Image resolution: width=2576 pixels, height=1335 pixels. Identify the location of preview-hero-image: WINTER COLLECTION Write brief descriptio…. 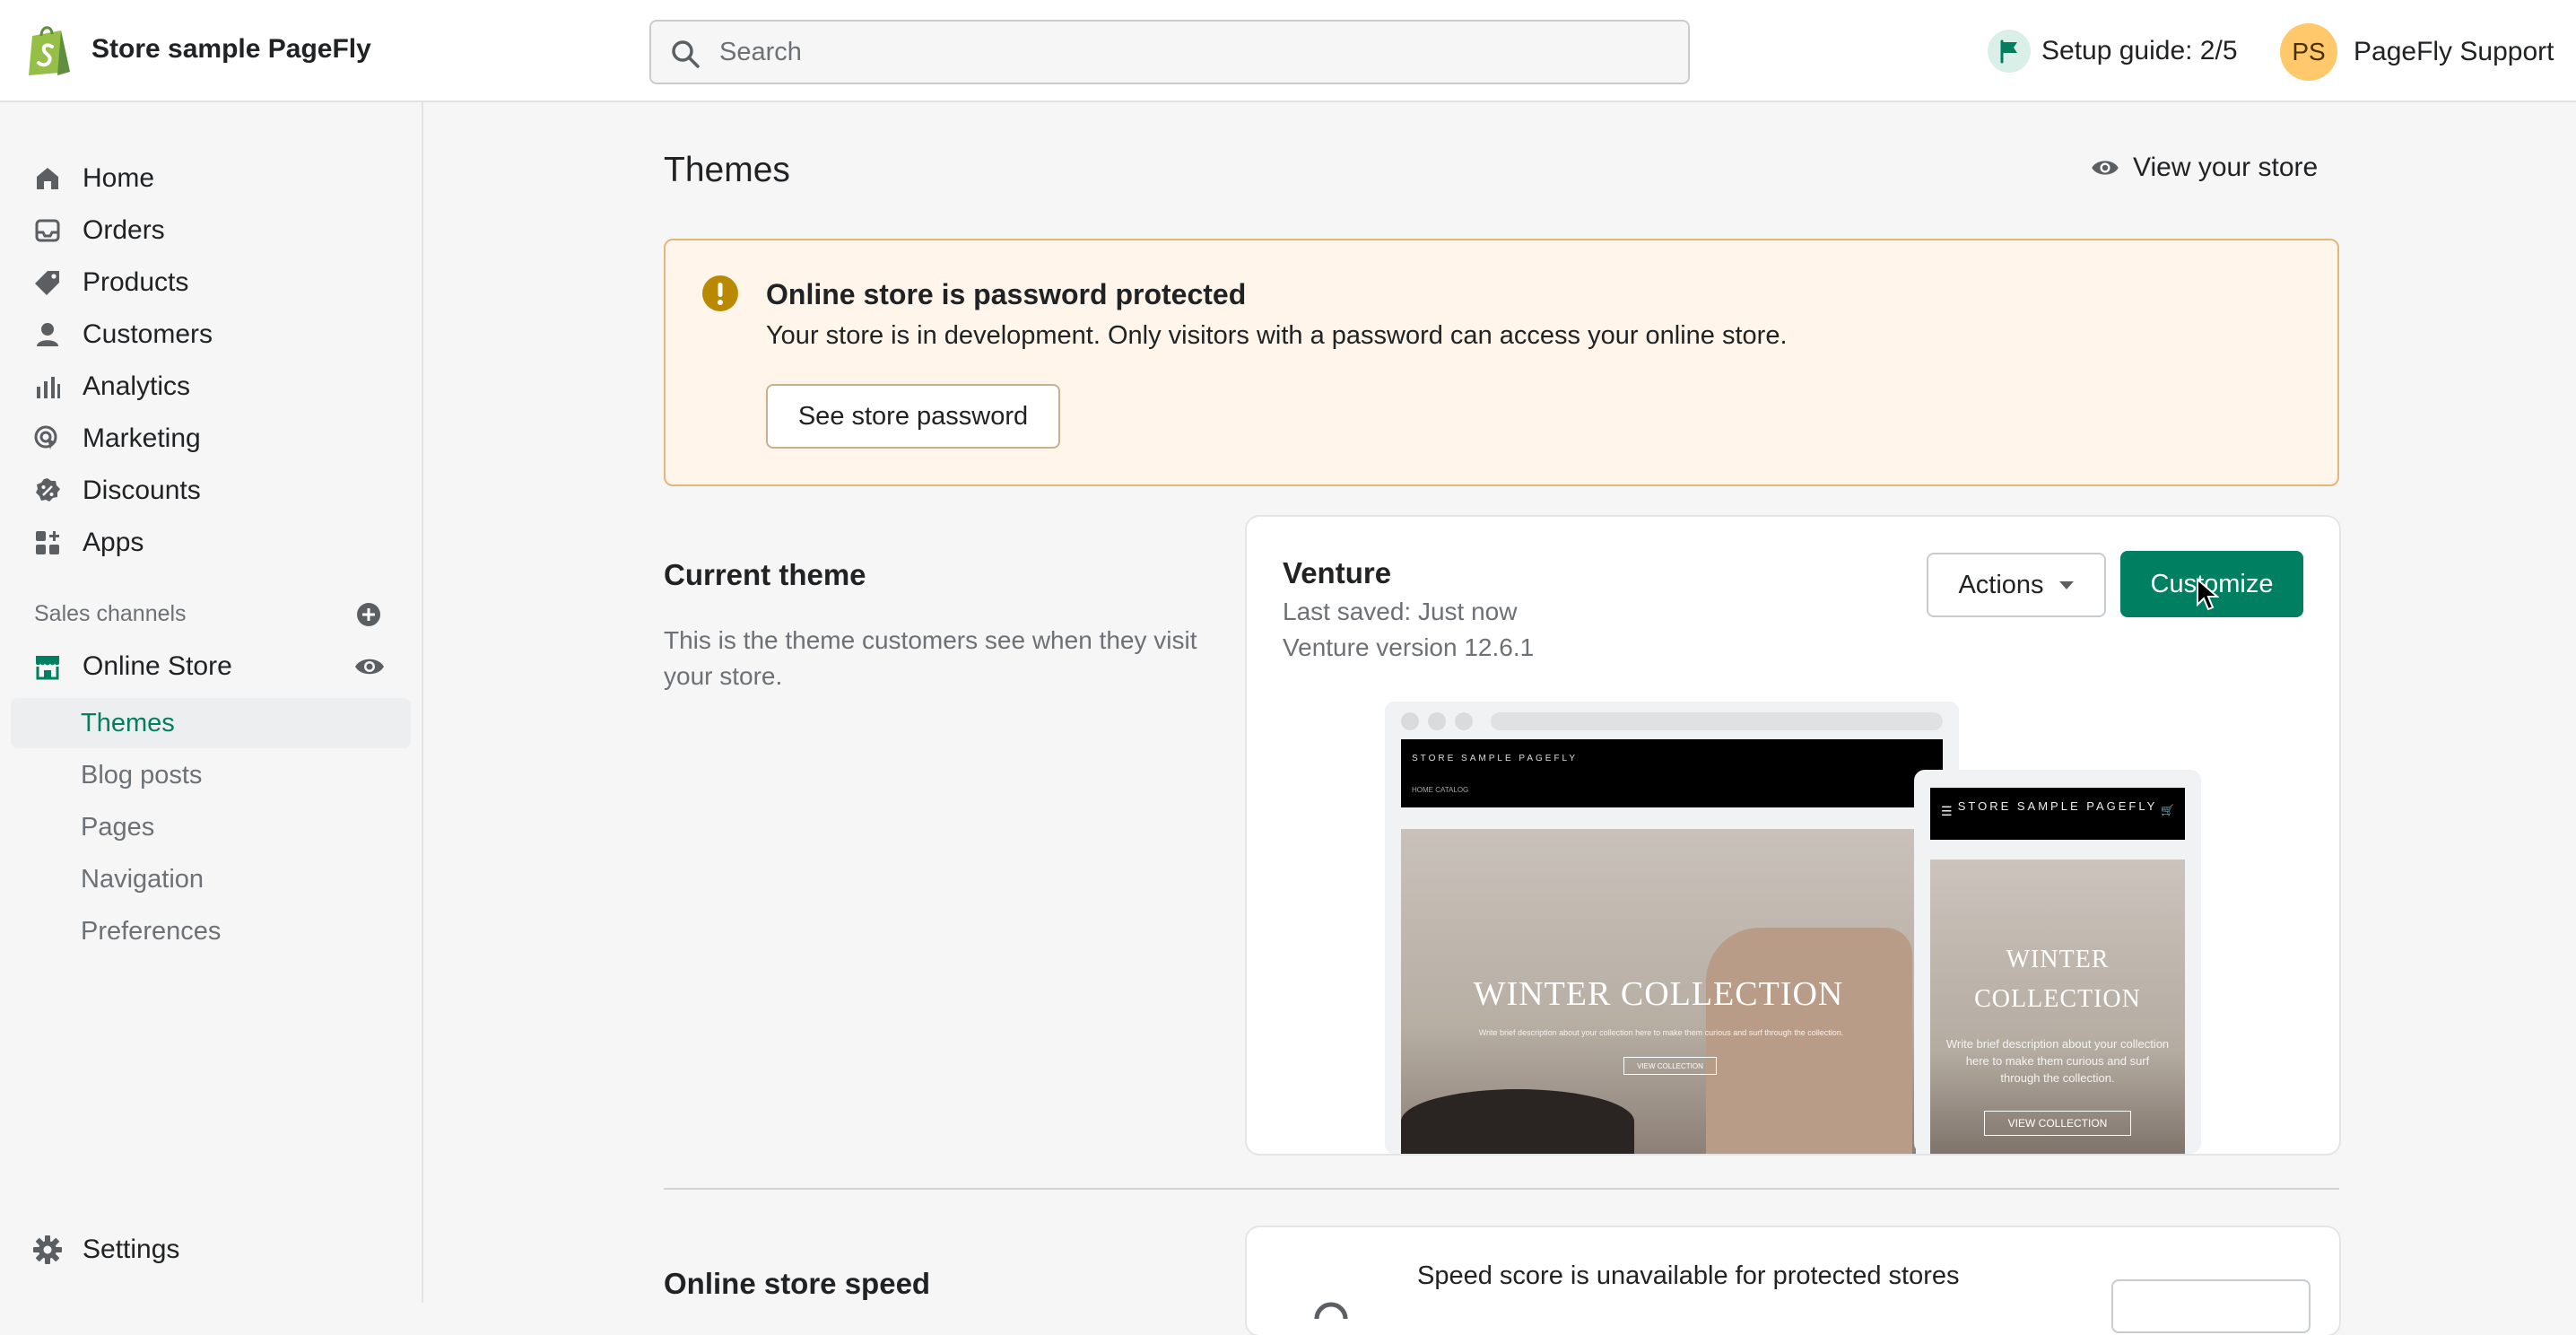
(1658, 991).